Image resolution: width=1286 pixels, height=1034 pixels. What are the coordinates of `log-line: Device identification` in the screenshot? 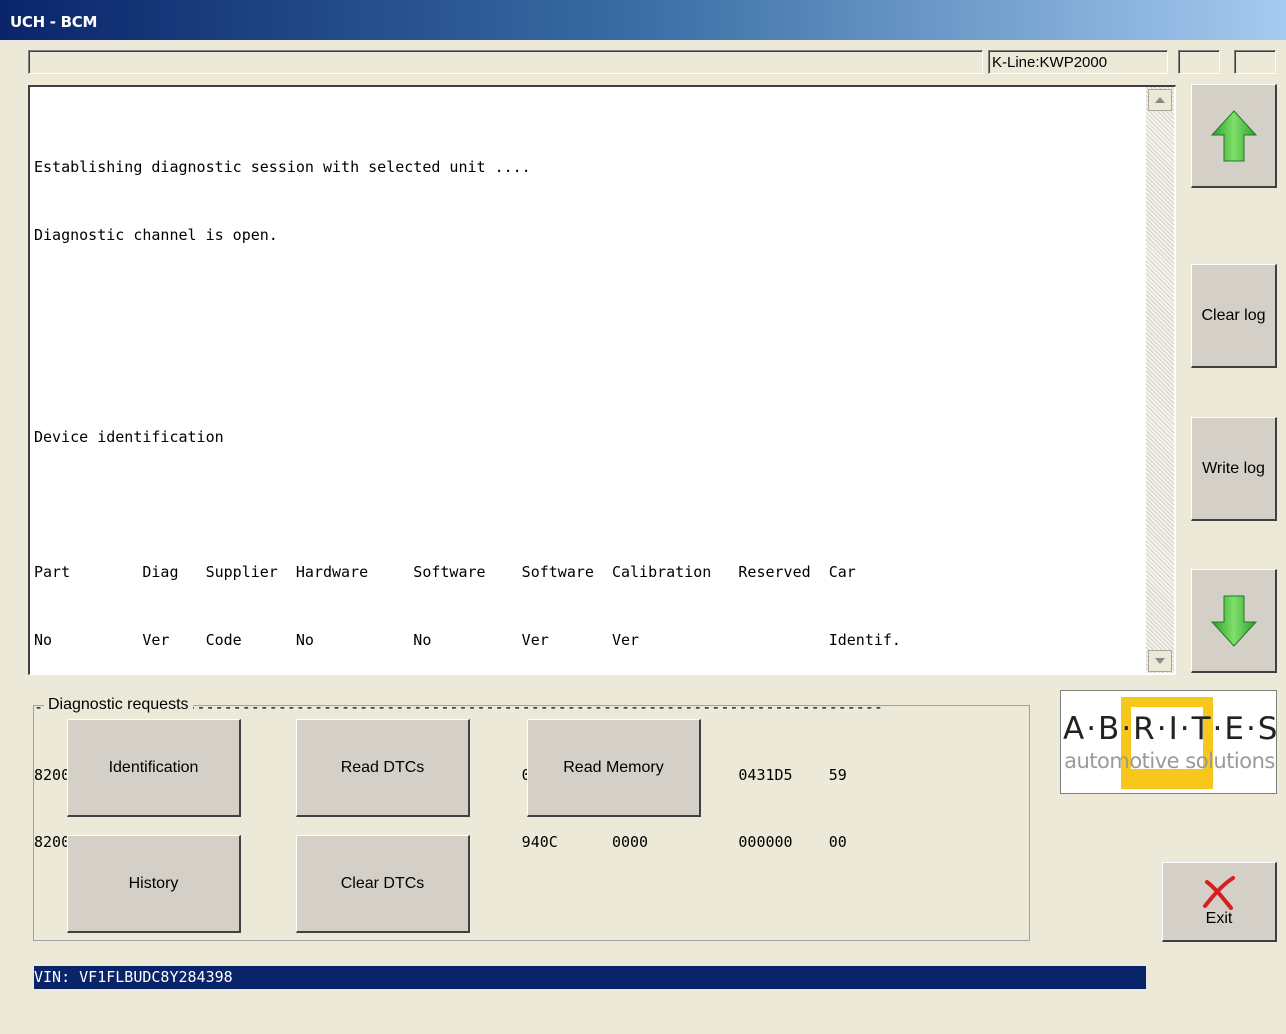 It's located at (129, 437).